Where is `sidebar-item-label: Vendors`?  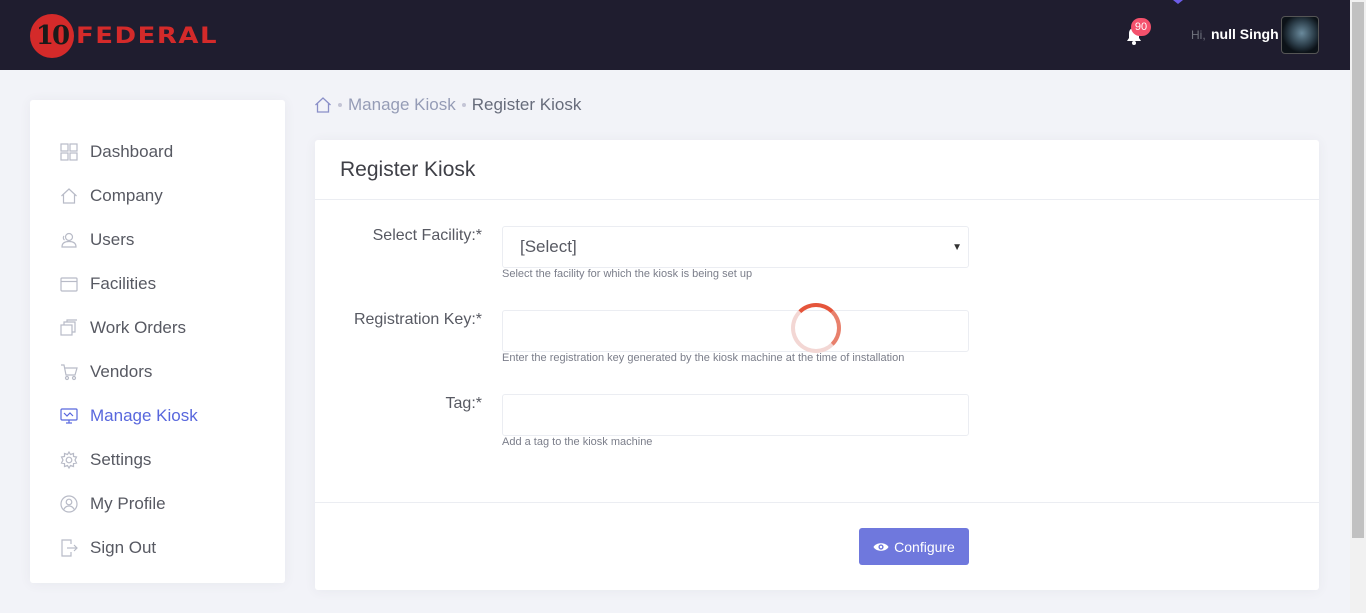
sidebar-item-label: Vendors is located at coordinates (121, 371).